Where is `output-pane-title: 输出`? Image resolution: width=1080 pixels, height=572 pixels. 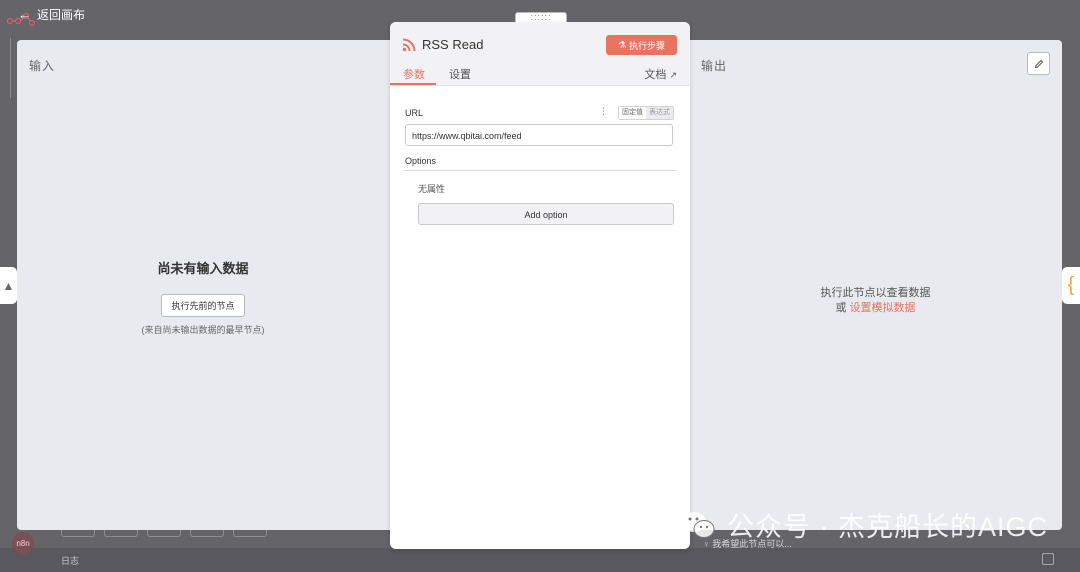 output-pane-title: 输出 is located at coordinates (714, 66).